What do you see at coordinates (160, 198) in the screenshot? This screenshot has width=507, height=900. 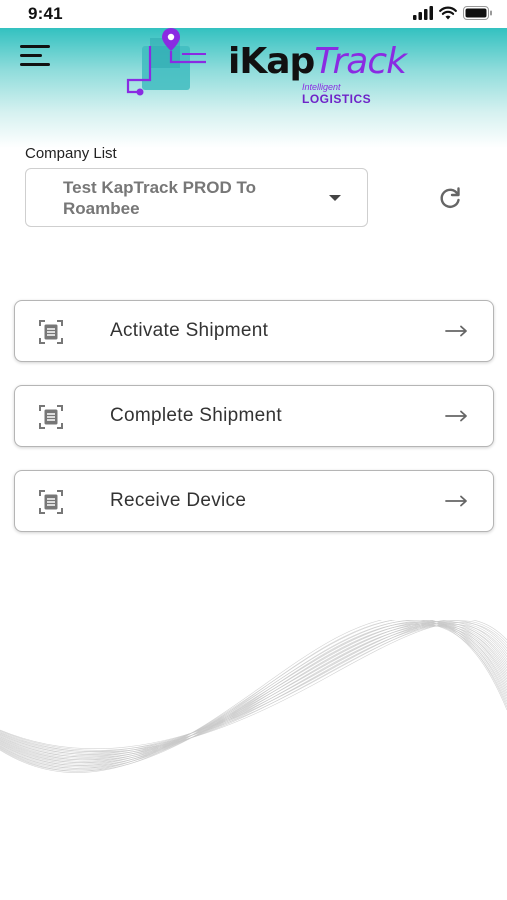 I see `company-select-value: Test KapTrack PROD To Roambee` at bounding box center [160, 198].